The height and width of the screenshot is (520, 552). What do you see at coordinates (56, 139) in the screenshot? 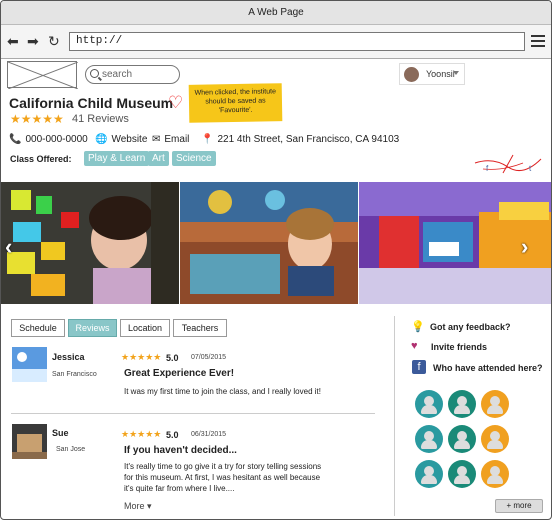
I see `phone-number: 000-000-0000` at bounding box center [56, 139].